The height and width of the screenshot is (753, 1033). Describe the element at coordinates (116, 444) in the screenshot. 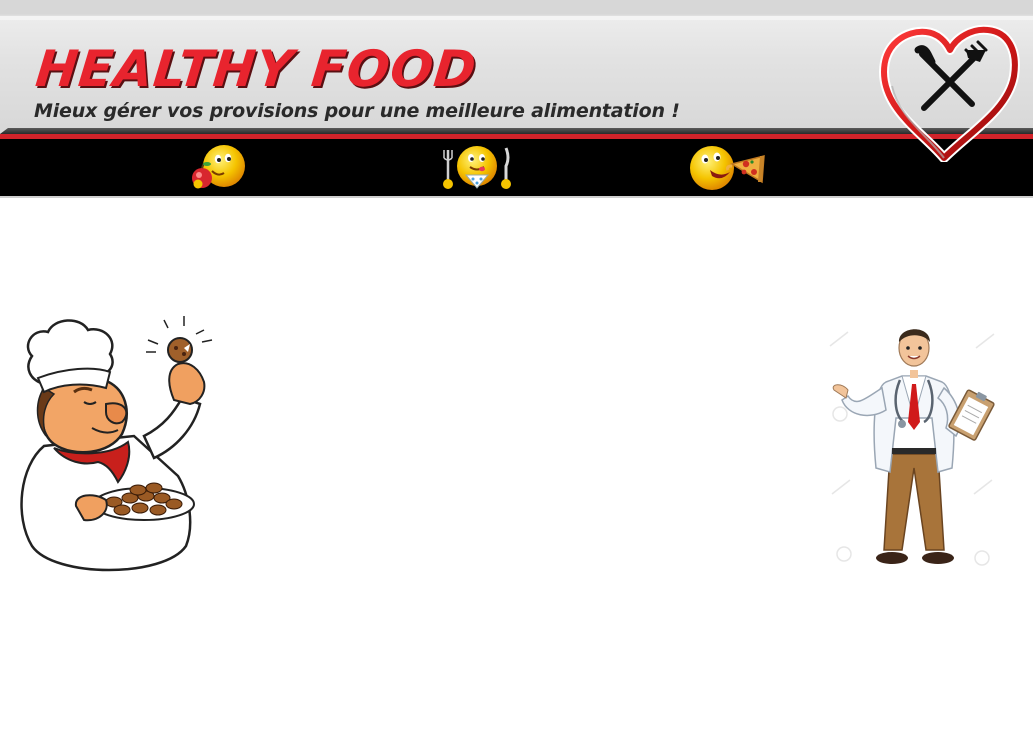

I see `chef-with-cookies-icon` at that location.